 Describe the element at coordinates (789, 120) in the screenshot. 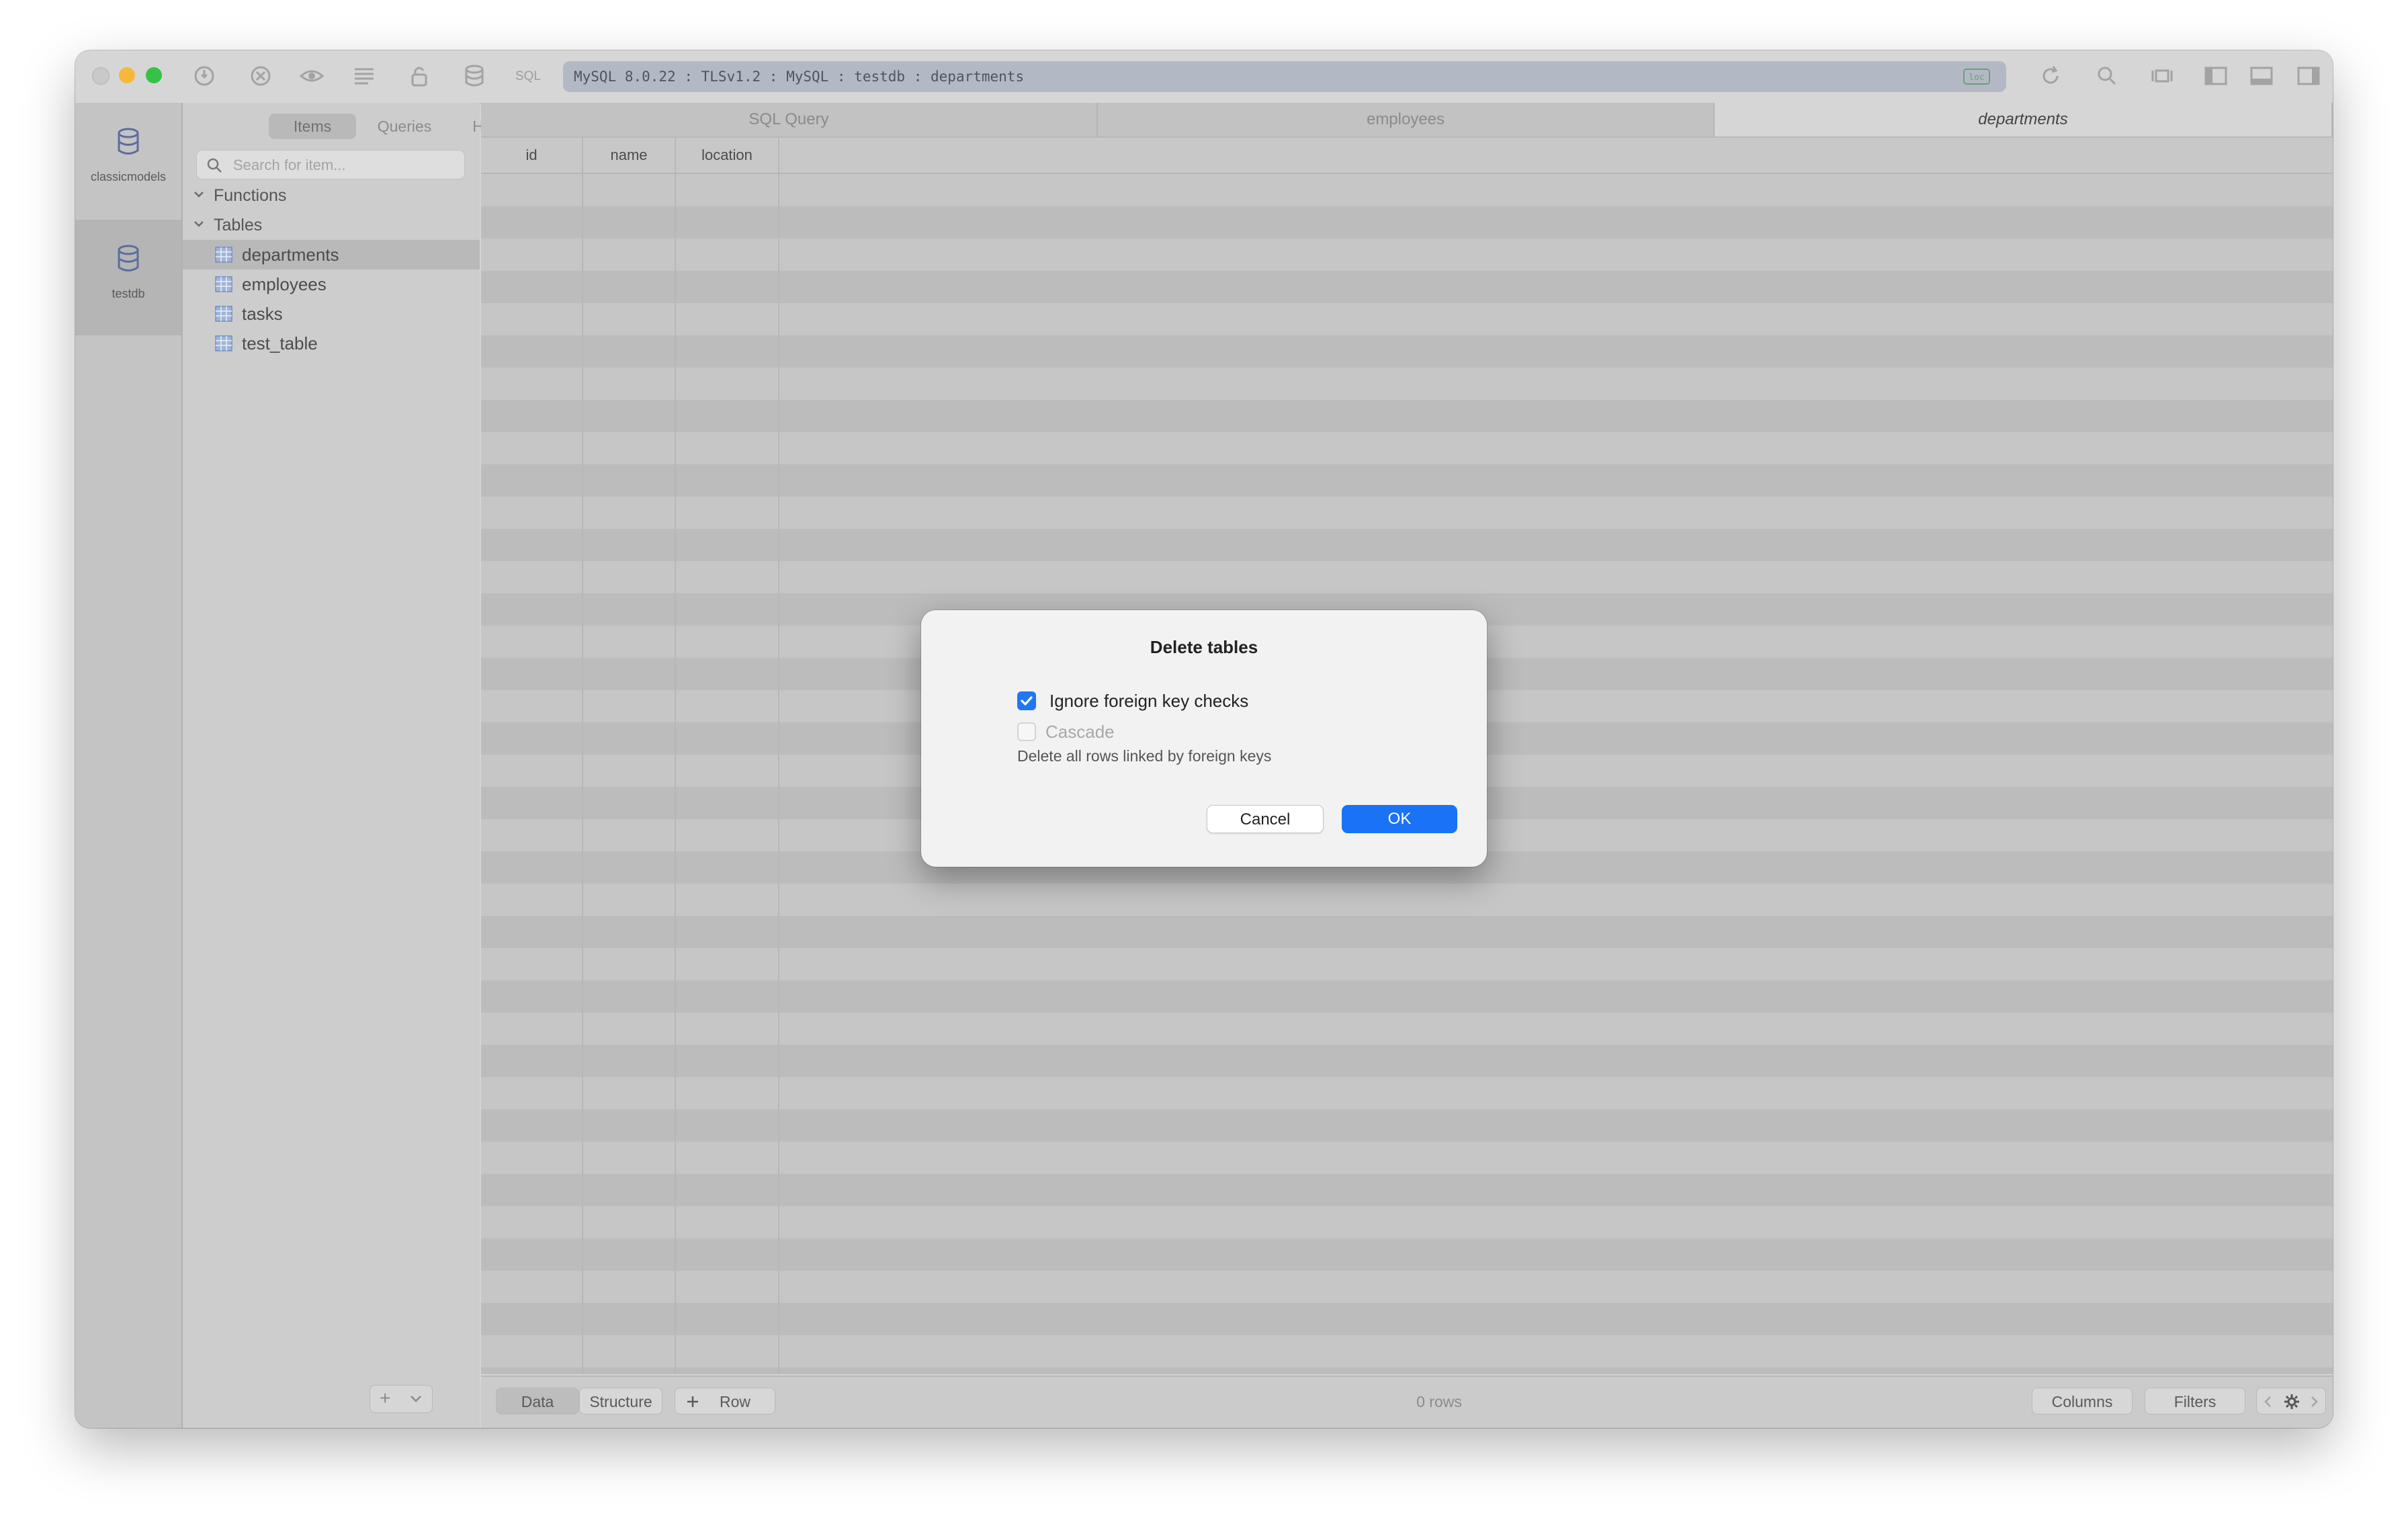

I see `tab-sql-query: SQL Query` at that location.